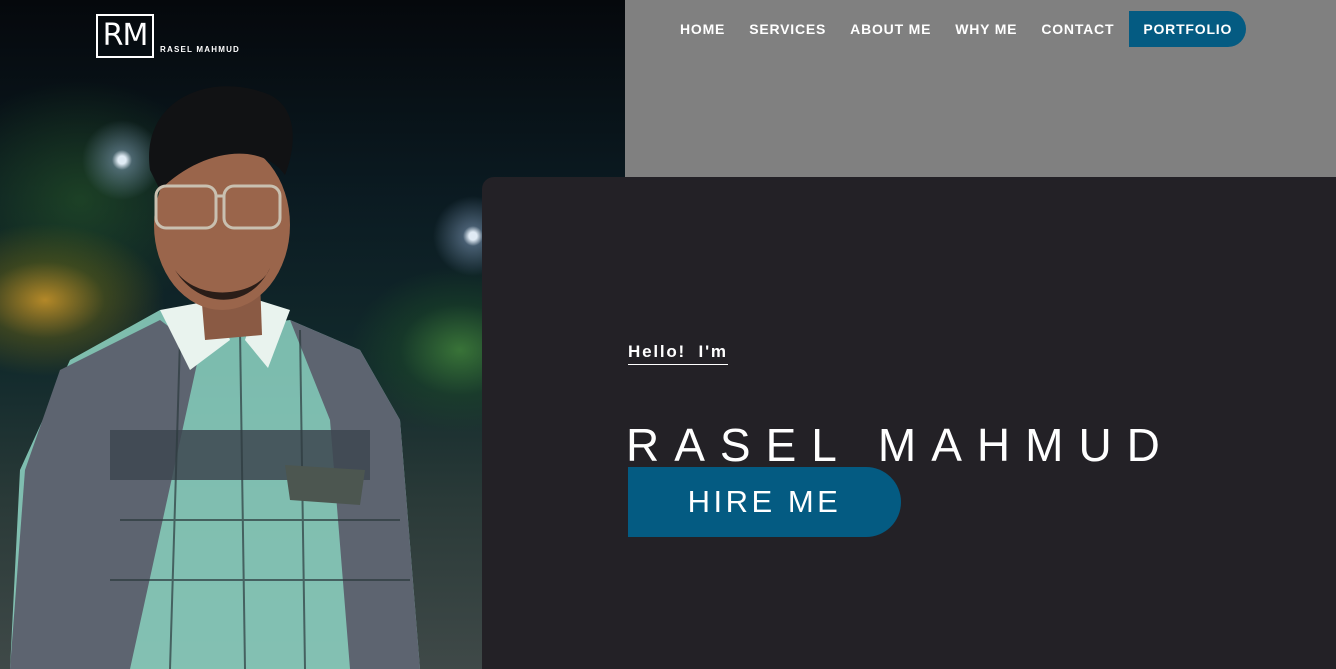 This screenshot has height=669, width=1336. What do you see at coordinates (900, 444) in the screenshot?
I see `hero-name: RASEL MAHMUD` at bounding box center [900, 444].